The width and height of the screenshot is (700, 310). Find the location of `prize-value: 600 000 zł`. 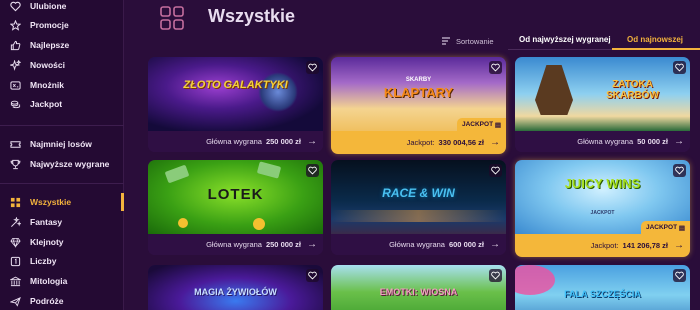

prize-value: 600 000 zł is located at coordinates (466, 244).